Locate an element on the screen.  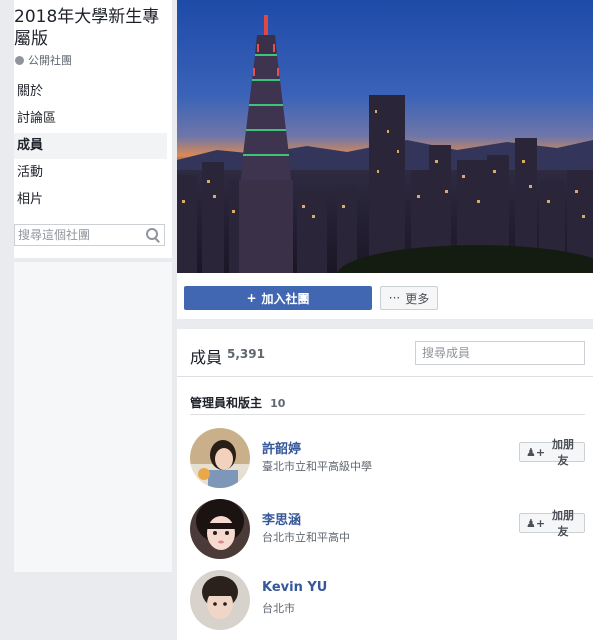
member-search-input is located at coordinates (500, 353).